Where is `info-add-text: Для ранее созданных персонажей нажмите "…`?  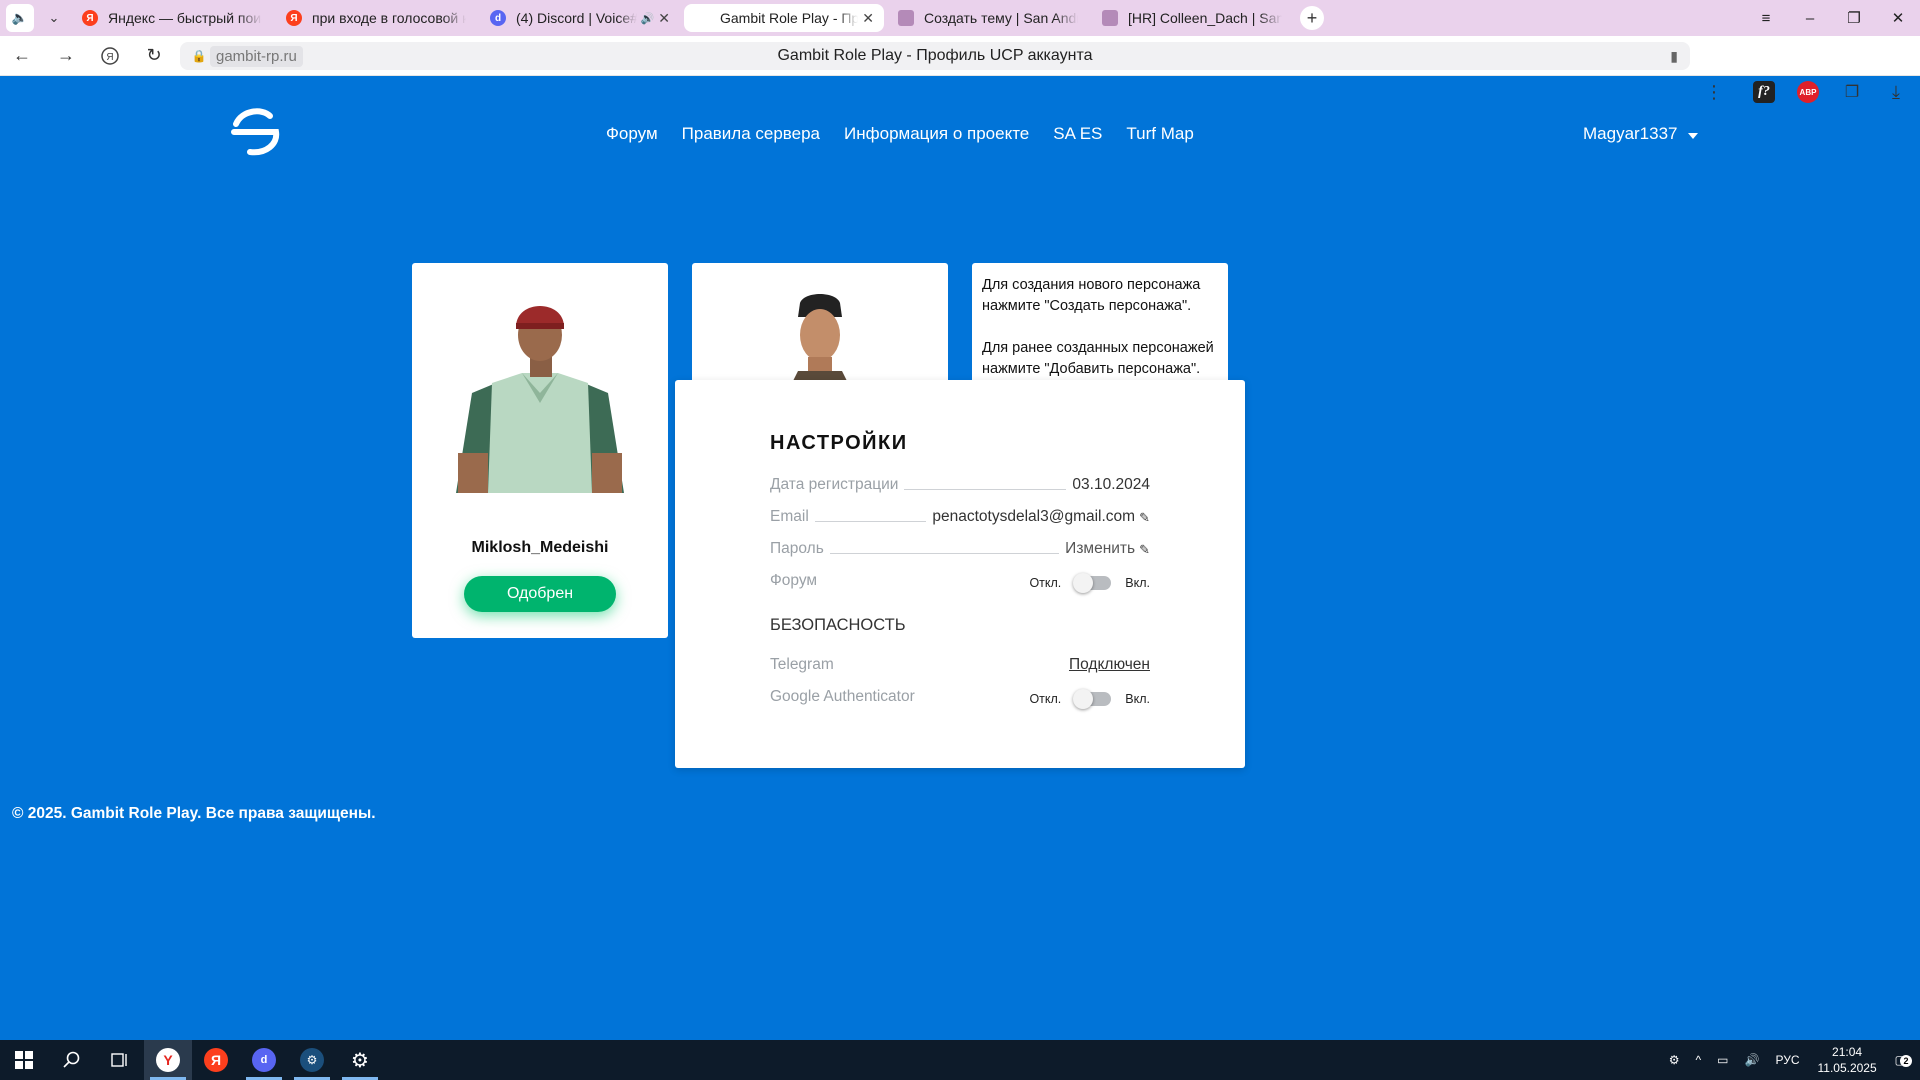
info-add-text: Для ранее созданных персонажей нажмите "… is located at coordinates (1098, 358).